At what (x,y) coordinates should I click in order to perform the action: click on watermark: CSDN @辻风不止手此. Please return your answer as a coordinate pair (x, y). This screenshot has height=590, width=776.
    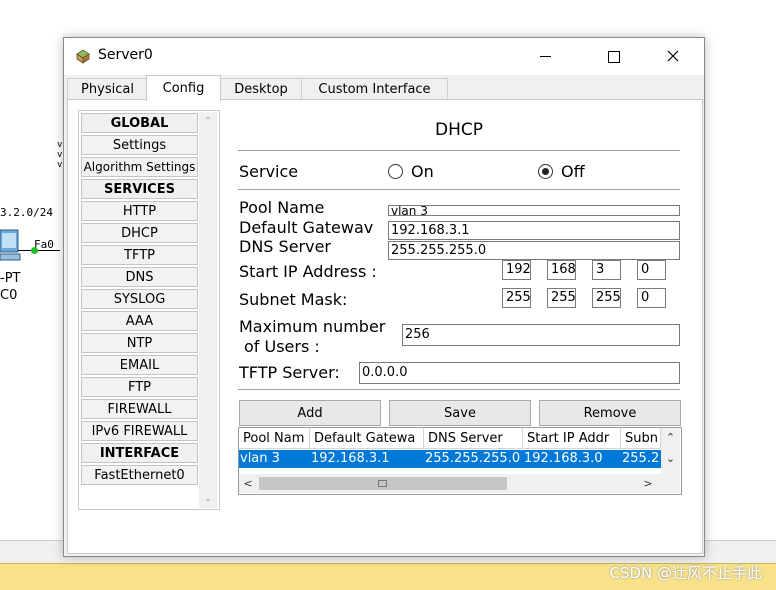
    Looking at the image, I should click on (685, 573).